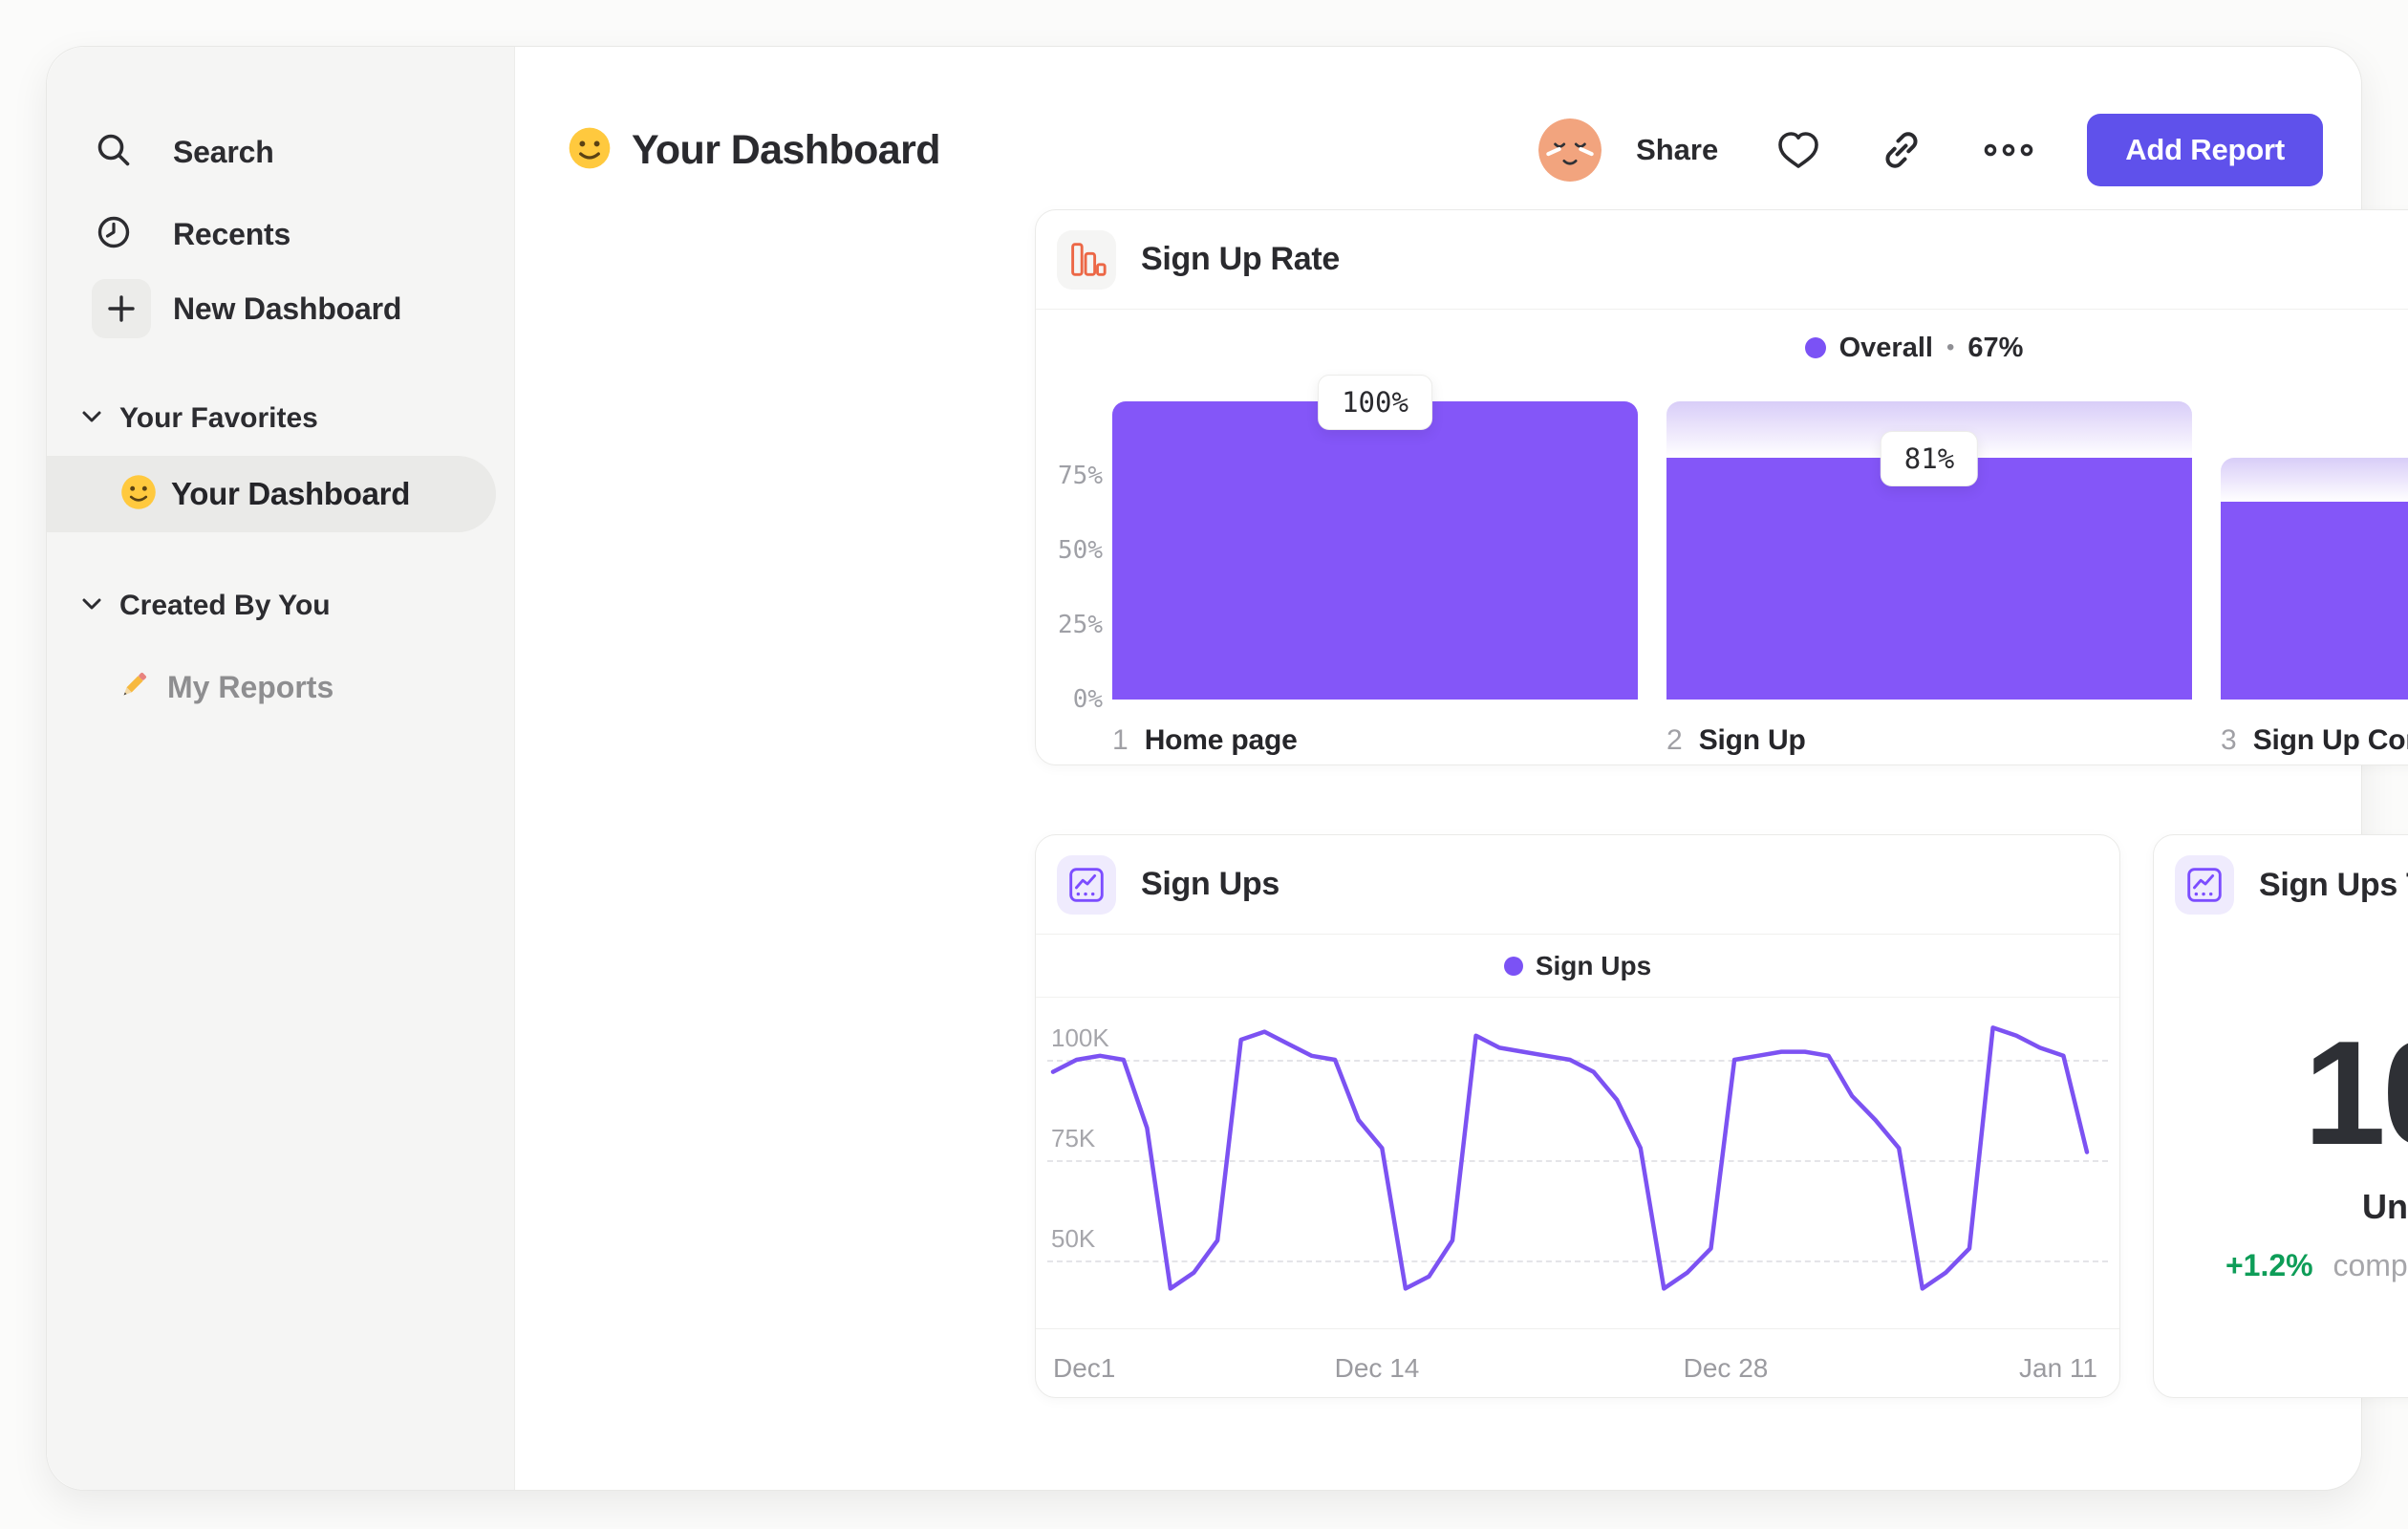  What do you see at coordinates (1087, 259) in the screenshot?
I see `bar-chart-icon` at bounding box center [1087, 259].